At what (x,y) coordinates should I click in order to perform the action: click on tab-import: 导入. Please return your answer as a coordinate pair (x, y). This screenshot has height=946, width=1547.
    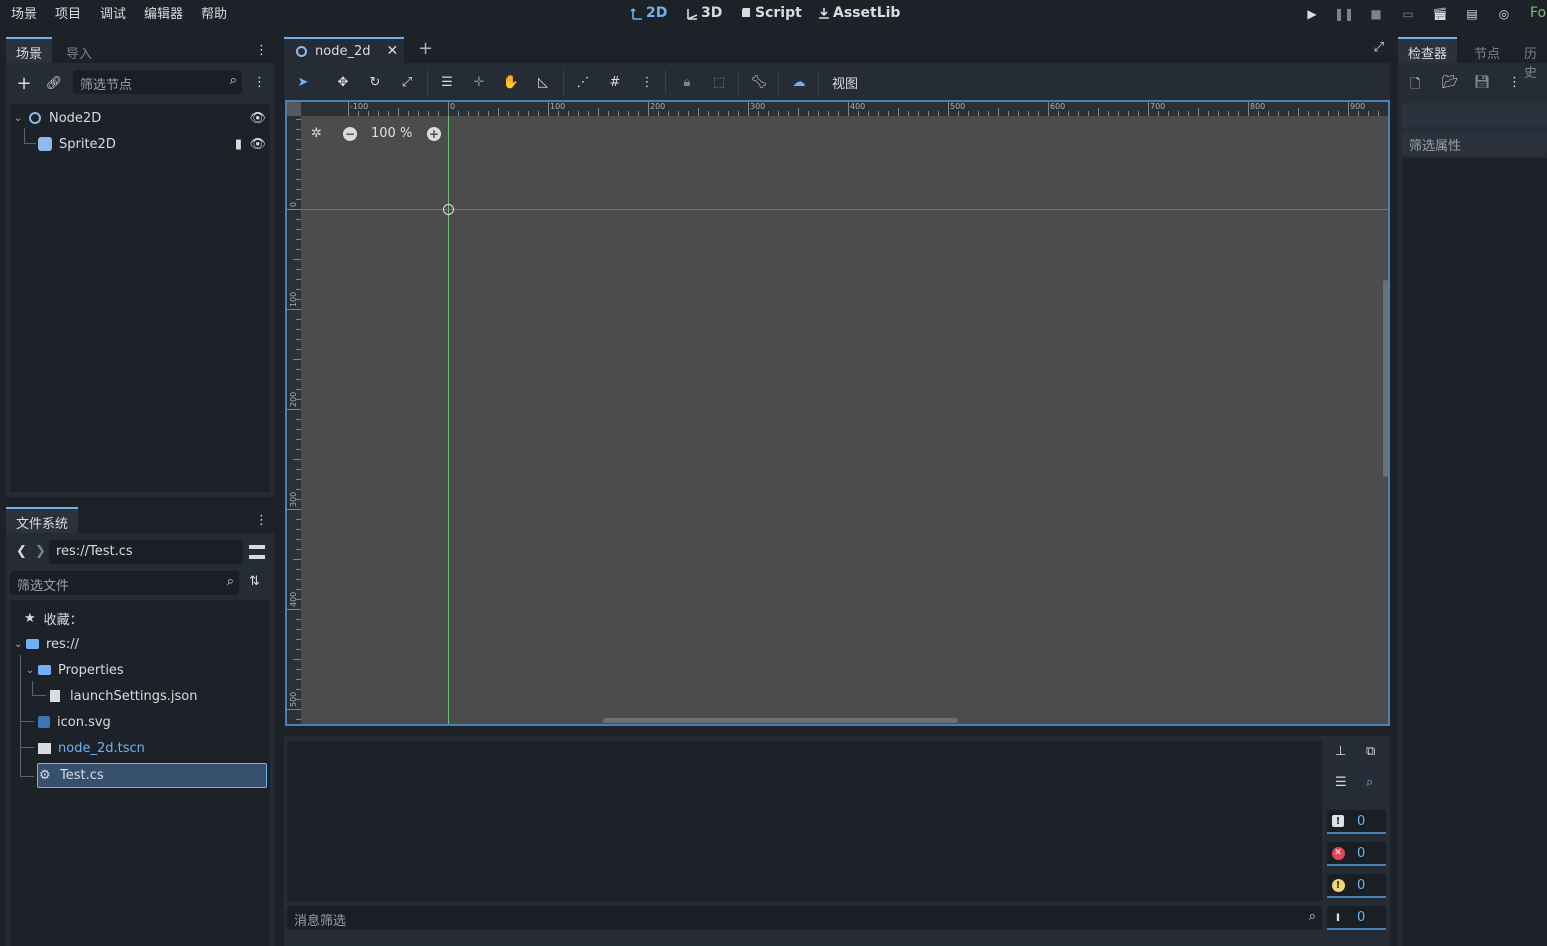
    Looking at the image, I should click on (79, 50).